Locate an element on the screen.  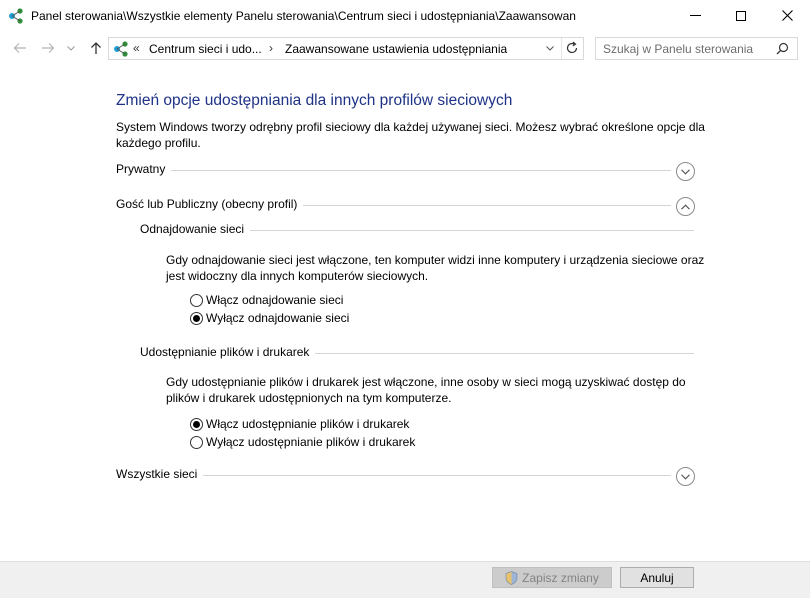
discovery-off-label: Wyłącz odnajdowanie sieci is located at coordinates (277, 318).